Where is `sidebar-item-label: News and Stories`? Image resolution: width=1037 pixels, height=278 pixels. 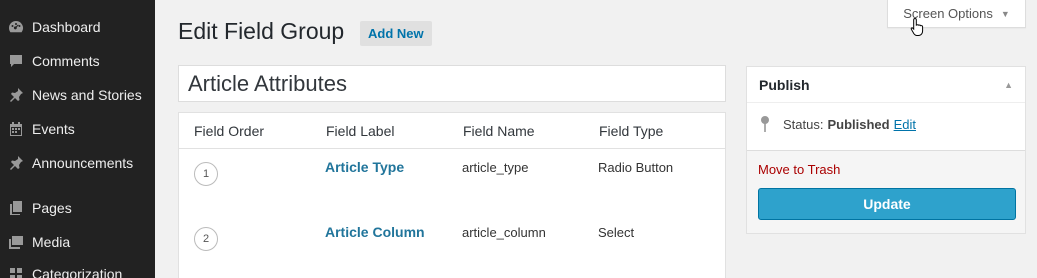 sidebar-item-label: News and Stories is located at coordinates (87, 95).